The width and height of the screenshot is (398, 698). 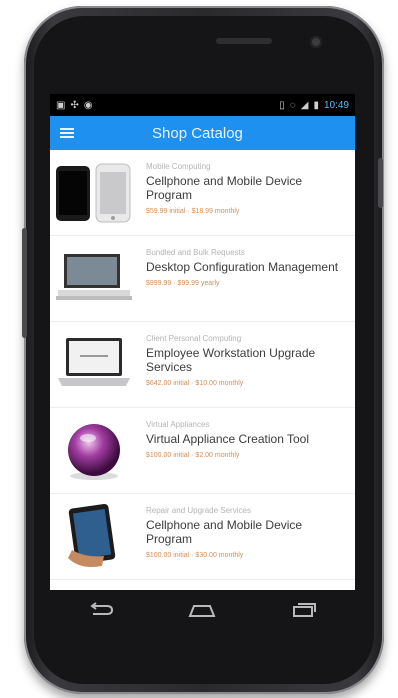 What do you see at coordinates (74, 105) in the screenshot?
I see `usb-icon: ✣` at bounding box center [74, 105].